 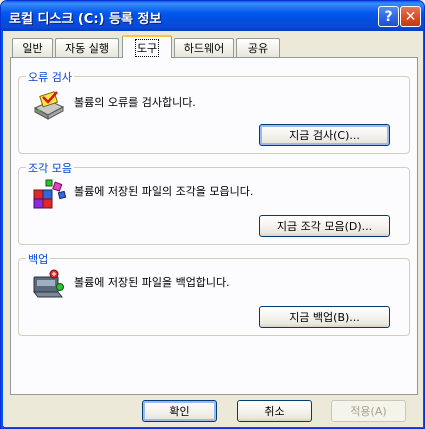 I want to click on tab-hardware: 하드웨어, so click(x=204, y=47).